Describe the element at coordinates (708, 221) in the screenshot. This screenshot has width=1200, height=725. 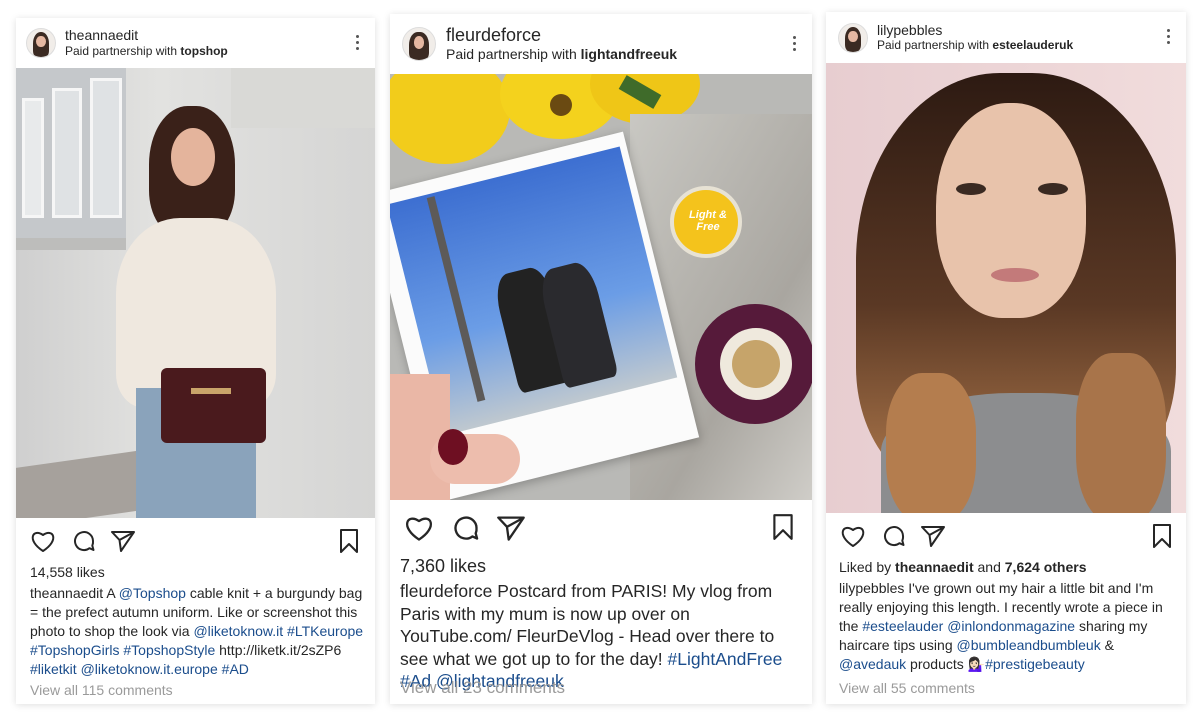
I see `light-and-free-label: Light & Free` at that location.